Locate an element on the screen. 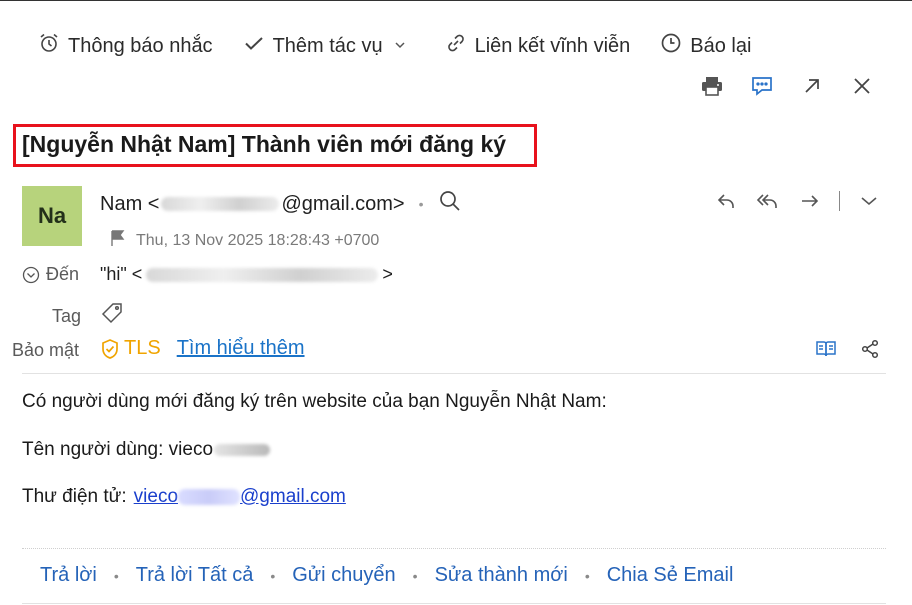 The height and width of the screenshot is (605, 912). add-task-label: Thêm tác vụ is located at coordinates (327, 45).